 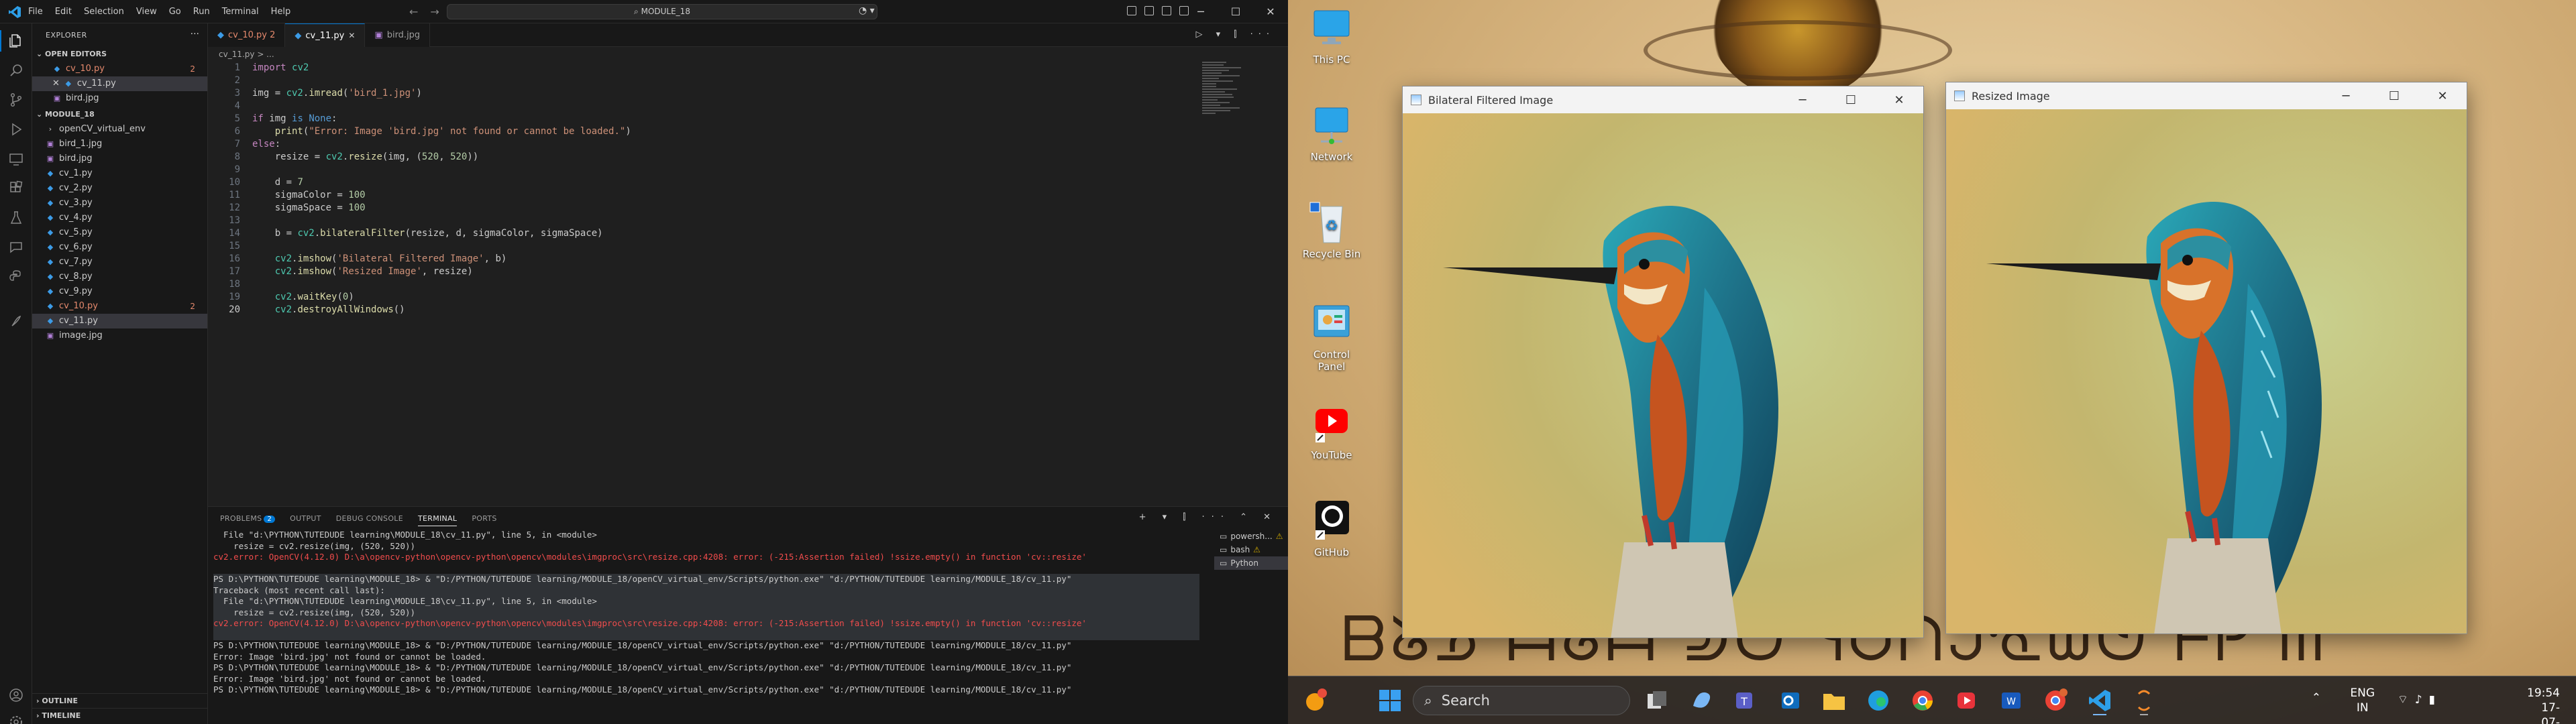 What do you see at coordinates (1701, 700) in the screenshot?
I see `copilot-icon` at bounding box center [1701, 700].